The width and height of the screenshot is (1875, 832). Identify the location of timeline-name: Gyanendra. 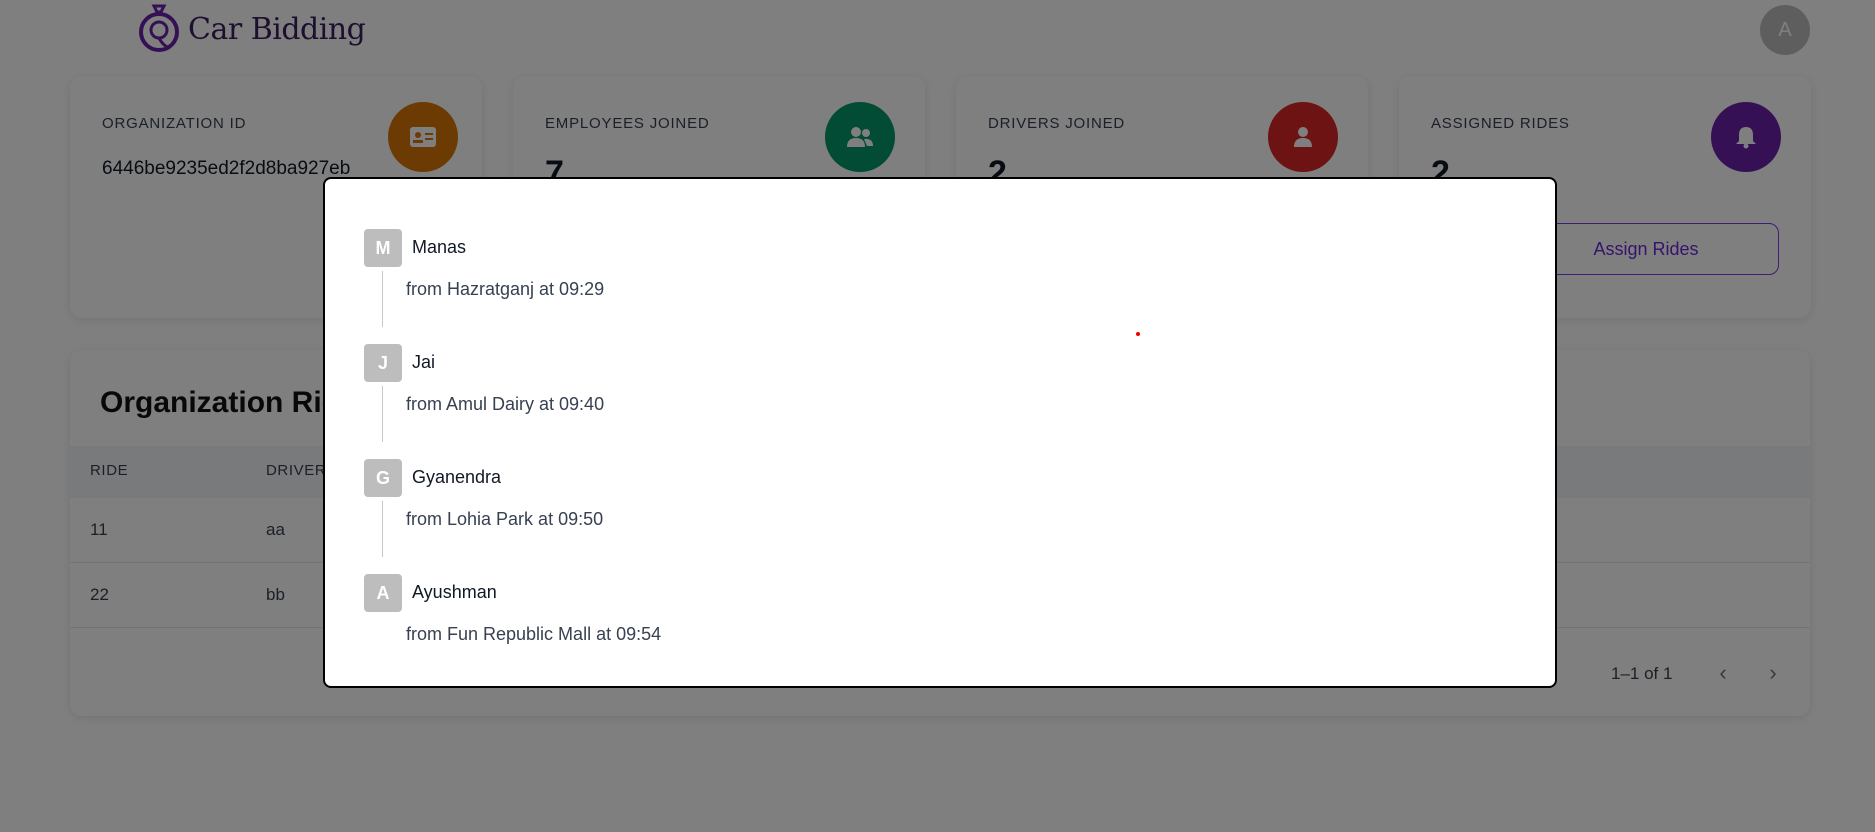
(457, 477).